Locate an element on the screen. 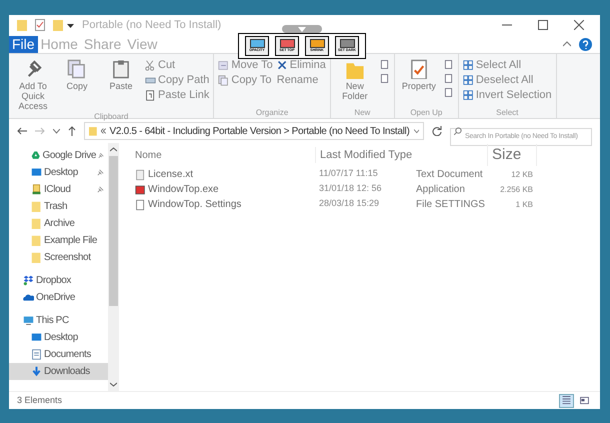 The height and width of the screenshot is (423, 610). file-name: WindowTop.exe is located at coordinates (183, 189).